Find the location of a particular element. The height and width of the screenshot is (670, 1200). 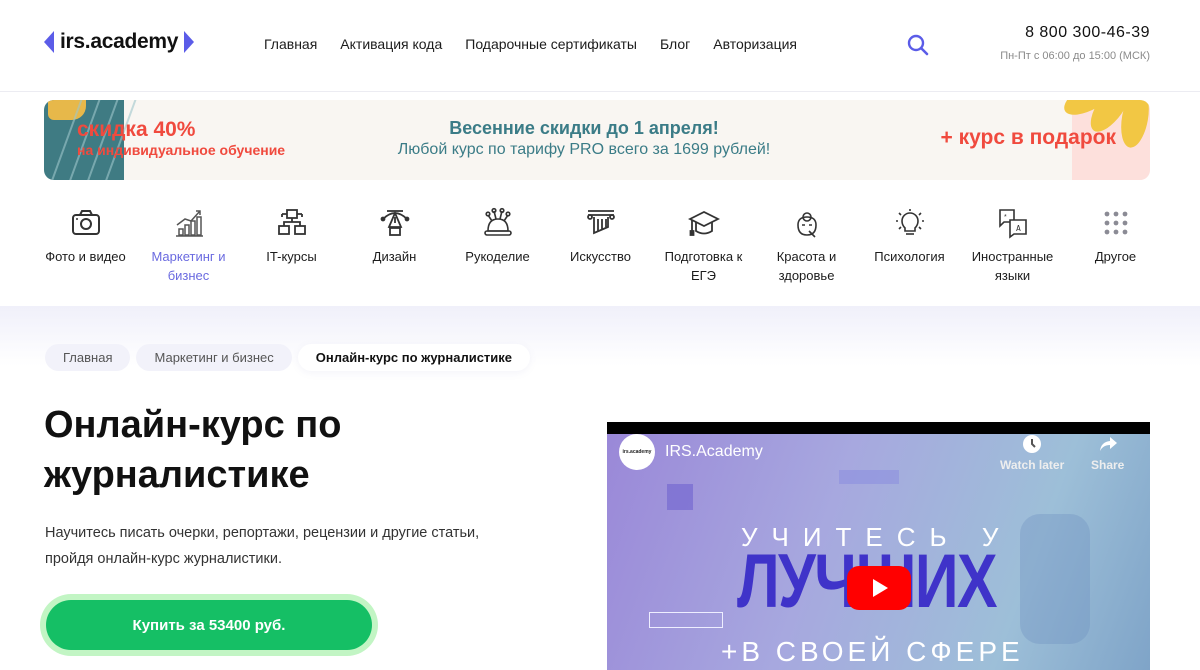

face-mask-icon is located at coordinates (806, 225).